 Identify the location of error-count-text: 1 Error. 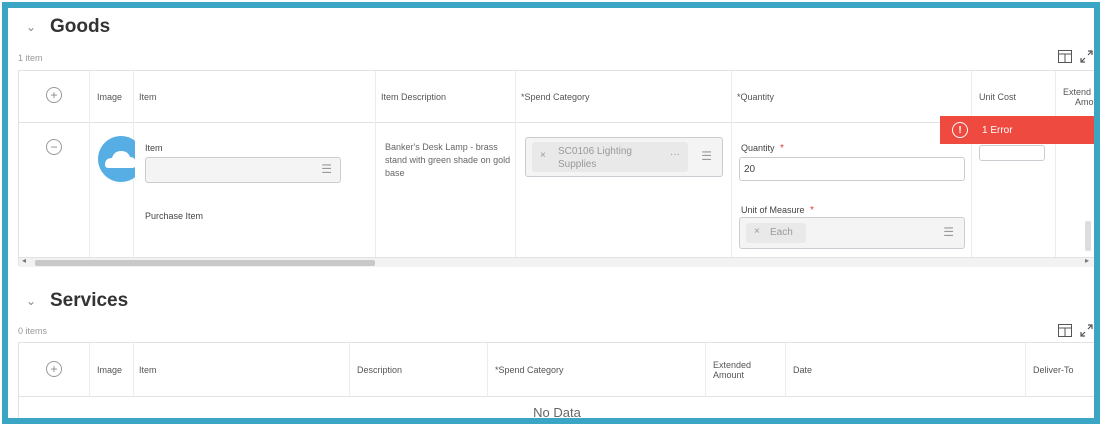
(997, 130).